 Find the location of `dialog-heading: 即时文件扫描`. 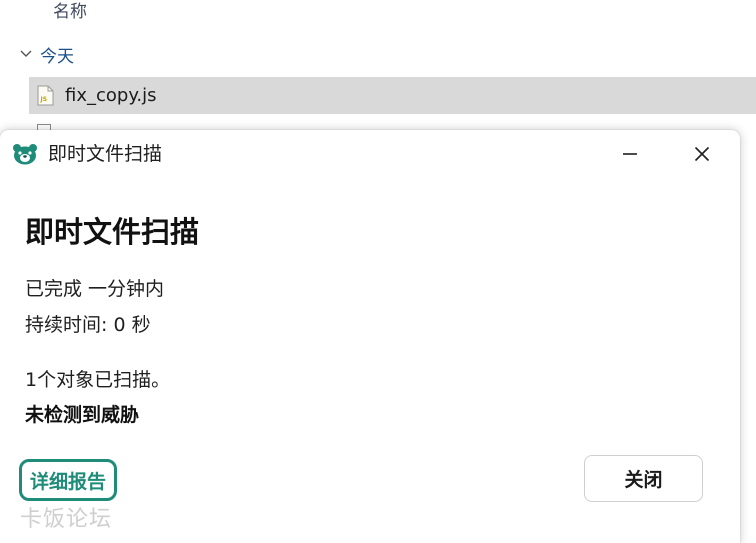

dialog-heading: 即时文件扫描 is located at coordinates (112, 232).